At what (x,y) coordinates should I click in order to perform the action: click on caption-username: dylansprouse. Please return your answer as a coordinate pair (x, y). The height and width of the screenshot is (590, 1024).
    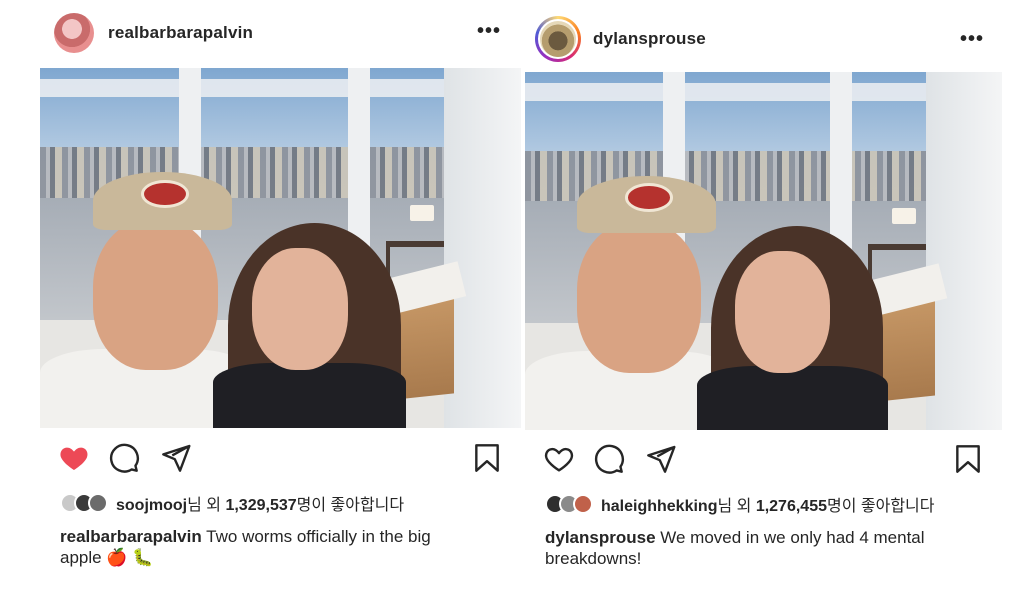
    Looking at the image, I should click on (600, 537).